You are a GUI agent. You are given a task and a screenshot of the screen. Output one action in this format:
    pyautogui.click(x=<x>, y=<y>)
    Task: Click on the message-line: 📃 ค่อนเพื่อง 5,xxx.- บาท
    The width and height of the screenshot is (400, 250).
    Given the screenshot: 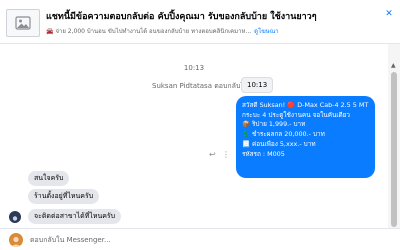 What is the action you would take?
    pyautogui.click(x=279, y=143)
    